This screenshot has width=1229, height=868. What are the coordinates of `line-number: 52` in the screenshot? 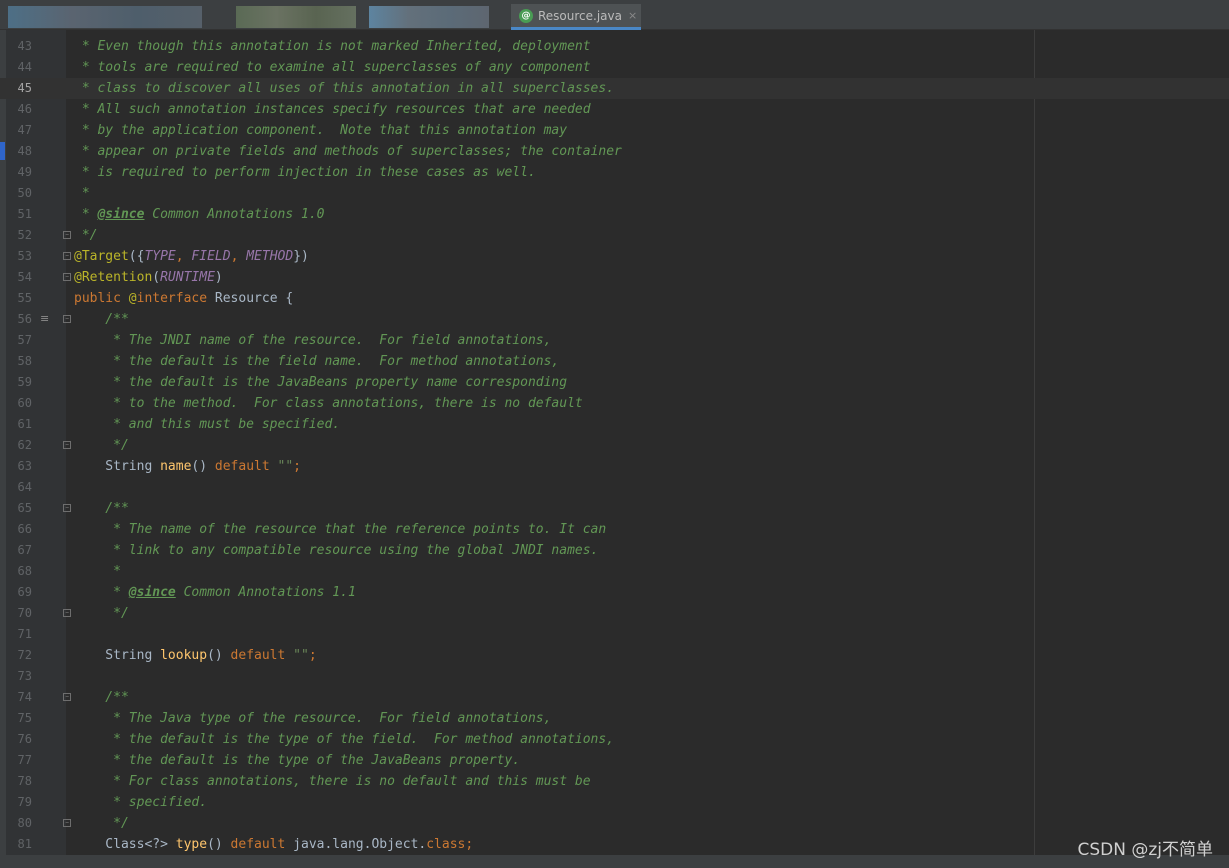 It's located at (19, 235).